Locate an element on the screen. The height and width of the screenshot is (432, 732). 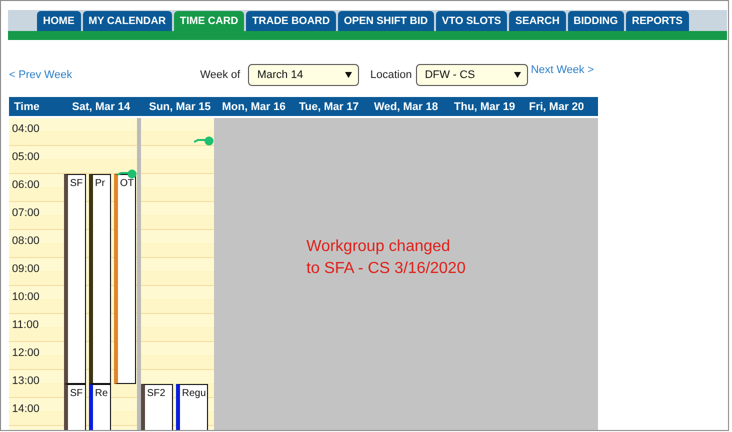
workgroup-notice: Workgroup changed to SFA - CS 3/16/2020 is located at coordinates (386, 258).